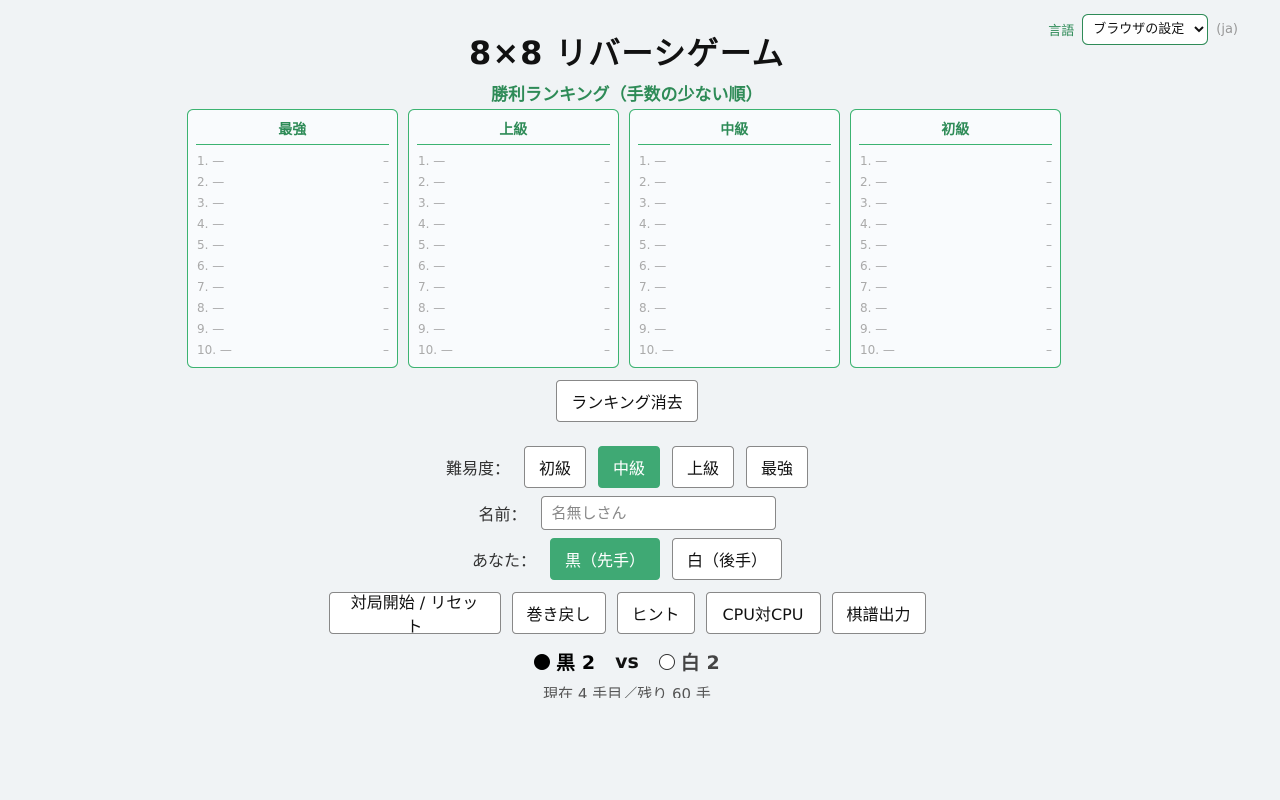 The height and width of the screenshot is (800, 1280). Describe the element at coordinates (727, 559) in the screenshot. I see `white-second-button: 白（後手）` at that location.